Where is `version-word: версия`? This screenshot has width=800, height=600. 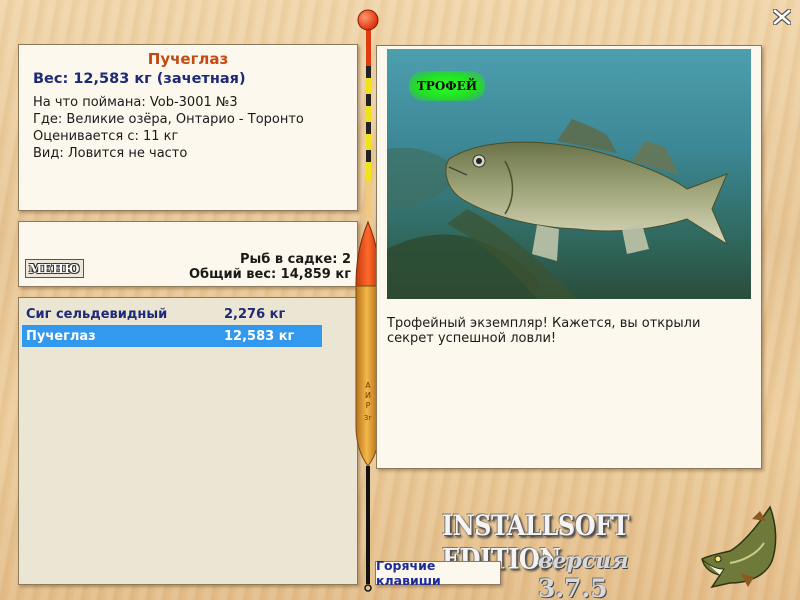 version-word: версия is located at coordinates (583, 561).